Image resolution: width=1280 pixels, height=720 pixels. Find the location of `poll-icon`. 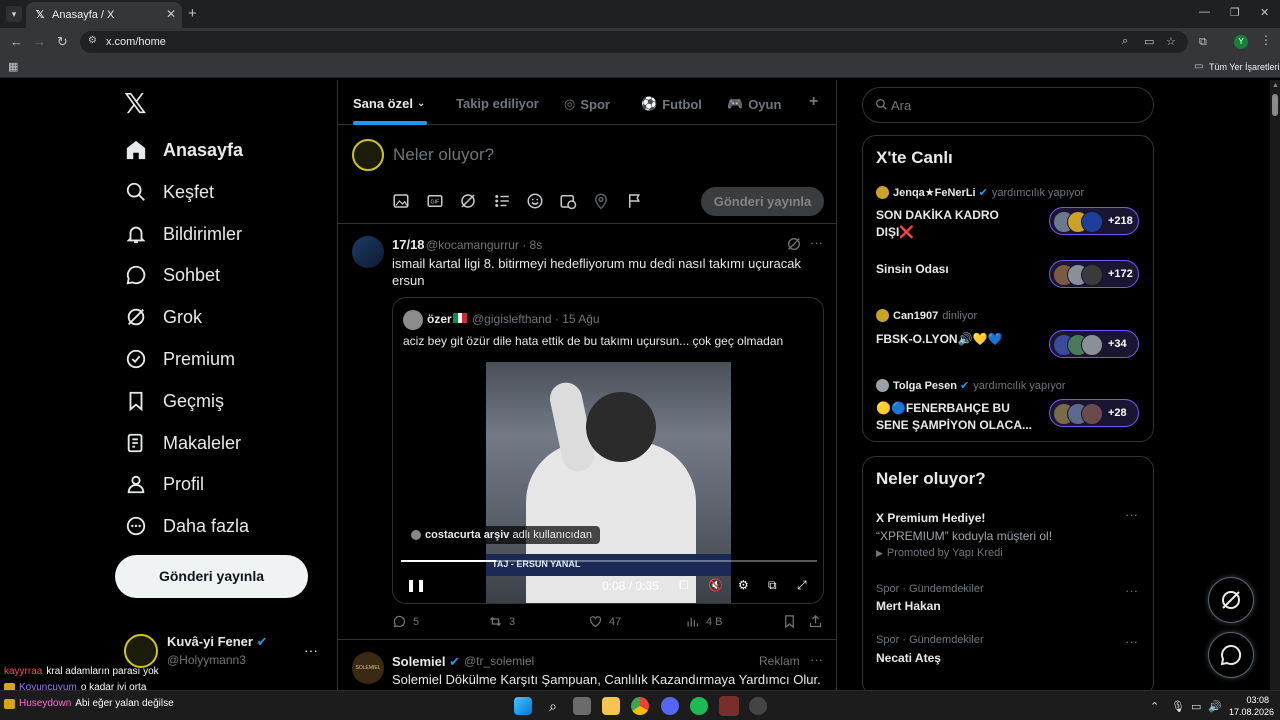

poll-icon is located at coordinates (502, 201).